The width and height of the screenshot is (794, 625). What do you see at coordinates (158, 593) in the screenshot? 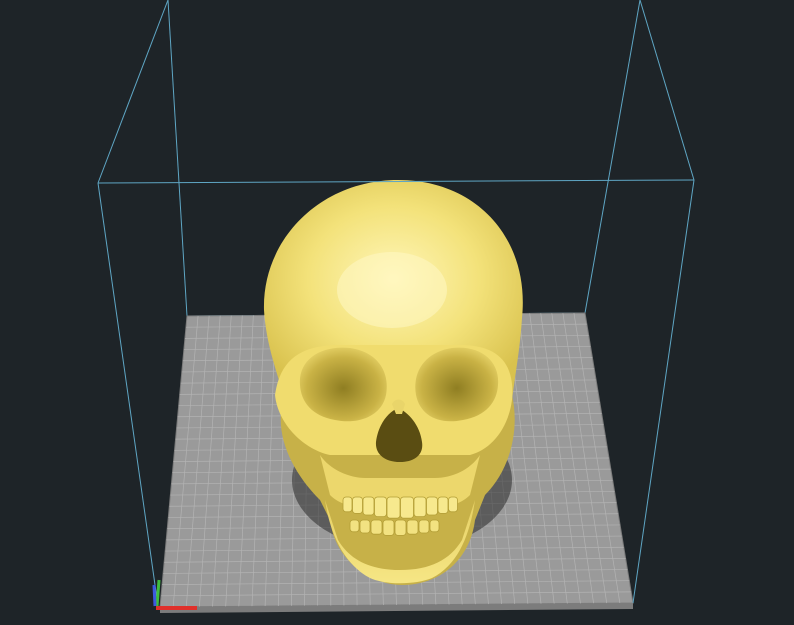
I see `y-axis-line` at bounding box center [158, 593].